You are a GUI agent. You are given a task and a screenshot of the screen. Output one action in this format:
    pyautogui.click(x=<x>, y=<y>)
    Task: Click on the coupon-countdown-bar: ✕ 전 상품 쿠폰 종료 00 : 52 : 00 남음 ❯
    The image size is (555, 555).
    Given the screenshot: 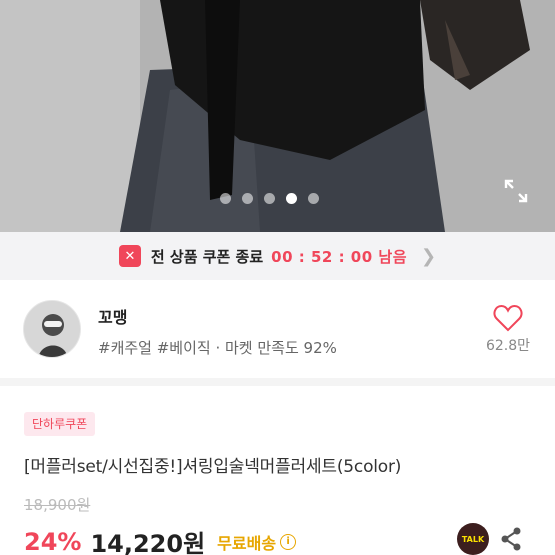 What is the action you would take?
    pyautogui.click(x=277, y=256)
    